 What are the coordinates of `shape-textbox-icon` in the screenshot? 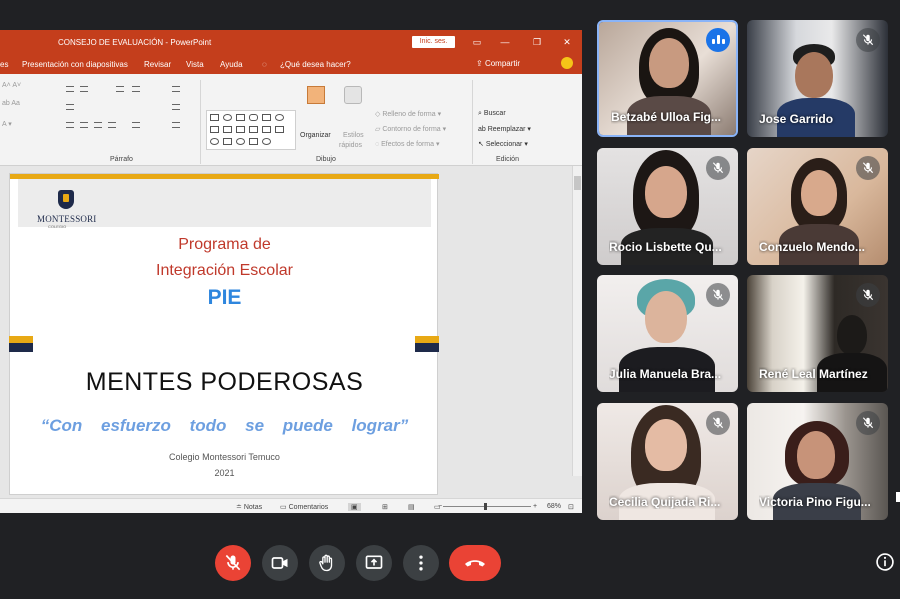 It's located at (240, 117).